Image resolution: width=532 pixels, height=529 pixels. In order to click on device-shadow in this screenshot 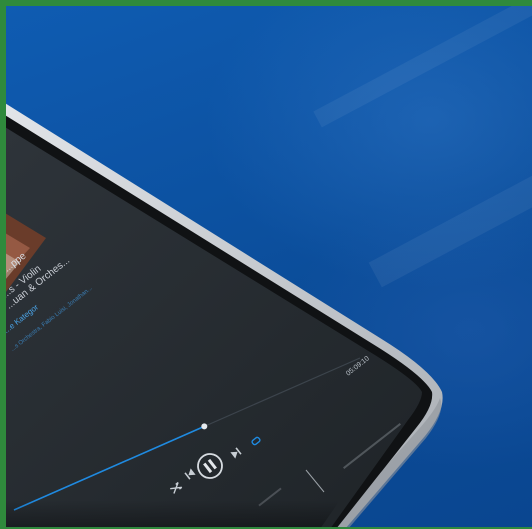, I will do `click(170, 514)`.